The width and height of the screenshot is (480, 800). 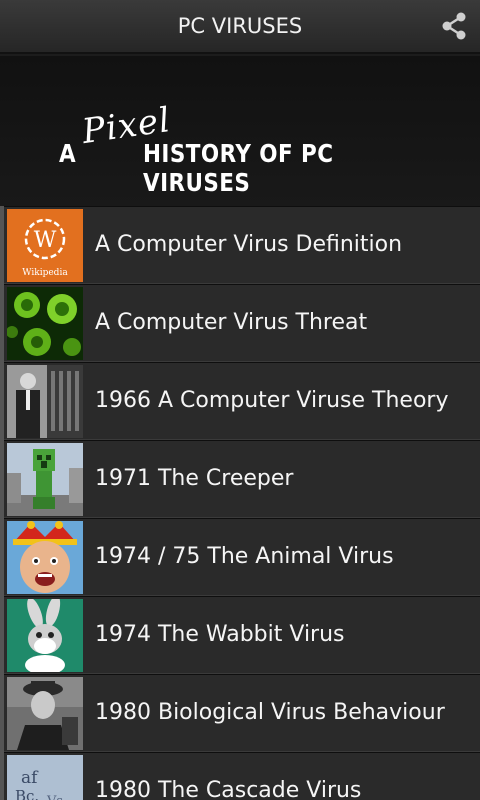 What do you see at coordinates (272, 400) in the screenshot?
I see `list-item-label: 1966 A Computer Viruse Theory` at bounding box center [272, 400].